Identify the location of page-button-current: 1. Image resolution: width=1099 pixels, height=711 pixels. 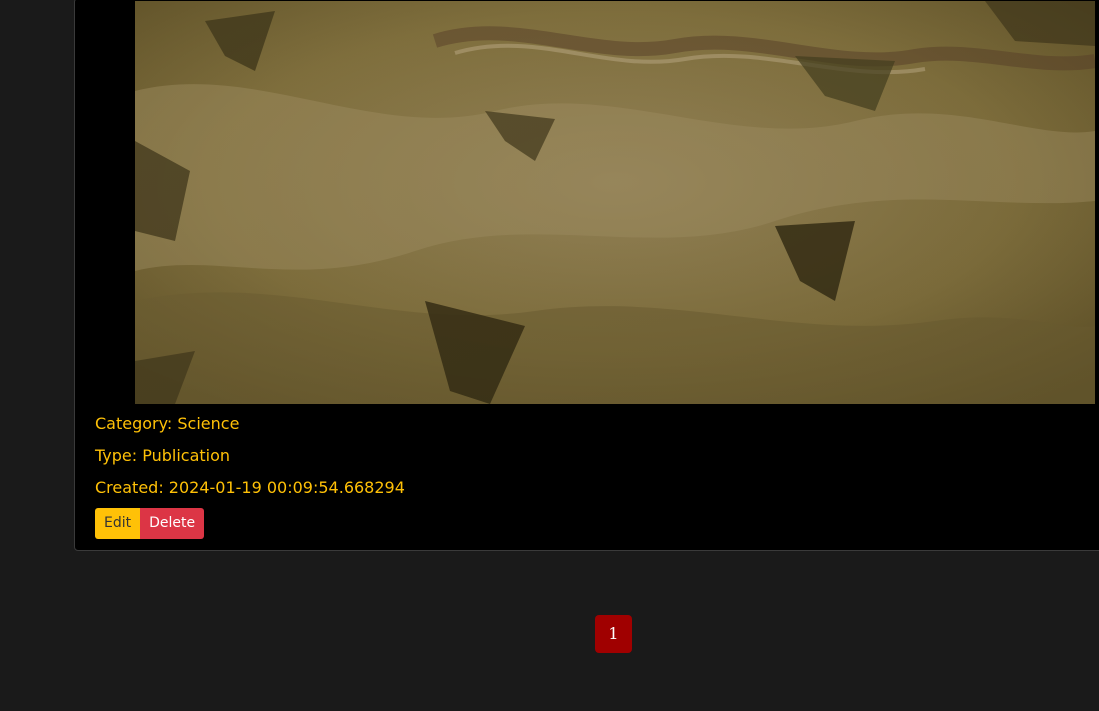
(613, 634).